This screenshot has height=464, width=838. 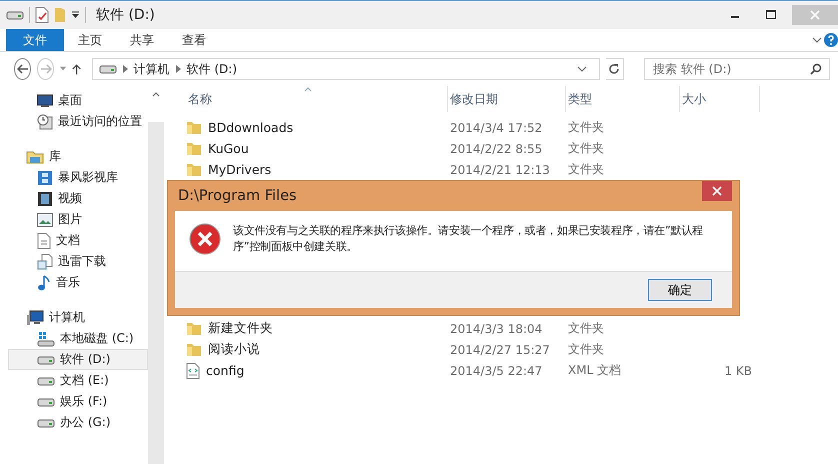 What do you see at coordinates (78, 219) in the screenshot?
I see `nav-item: 图片` at bounding box center [78, 219].